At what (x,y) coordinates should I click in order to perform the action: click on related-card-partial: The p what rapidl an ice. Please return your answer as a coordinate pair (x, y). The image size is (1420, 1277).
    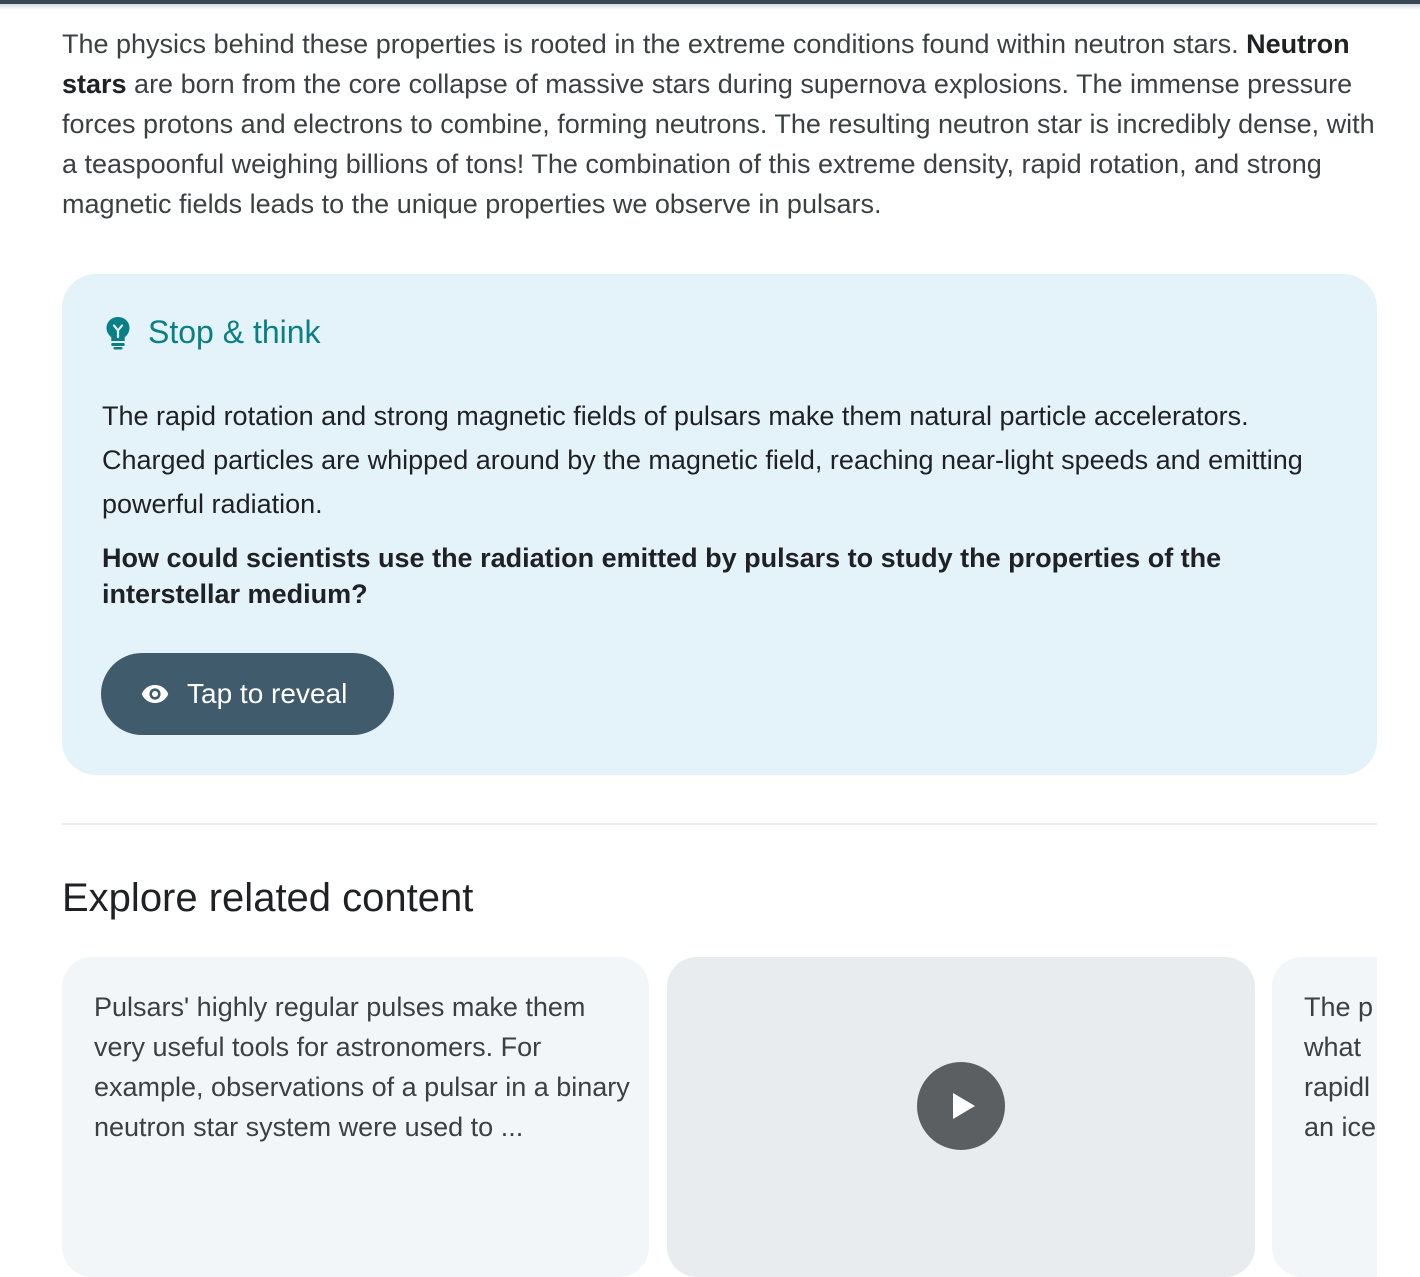
    Looking at the image, I should click on (1324, 1117).